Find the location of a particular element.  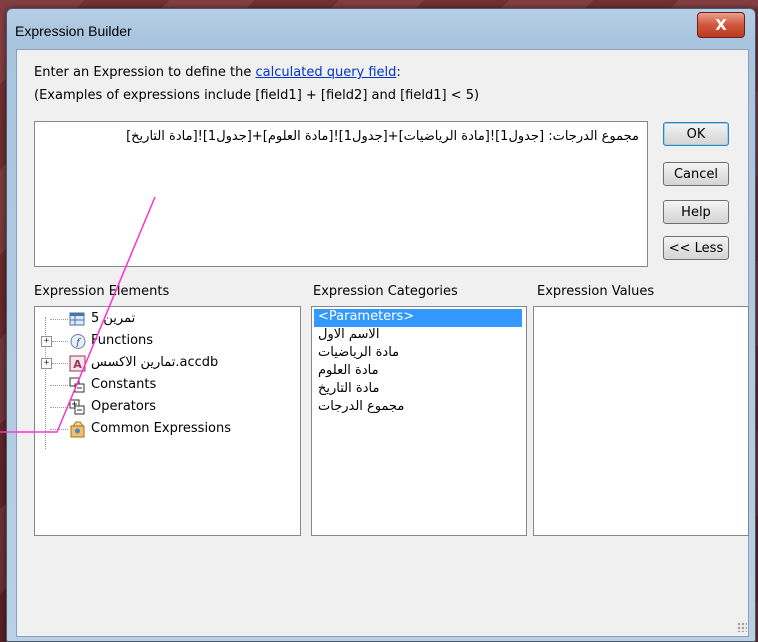

category-item: مجموع الدرجات is located at coordinates (361, 408).